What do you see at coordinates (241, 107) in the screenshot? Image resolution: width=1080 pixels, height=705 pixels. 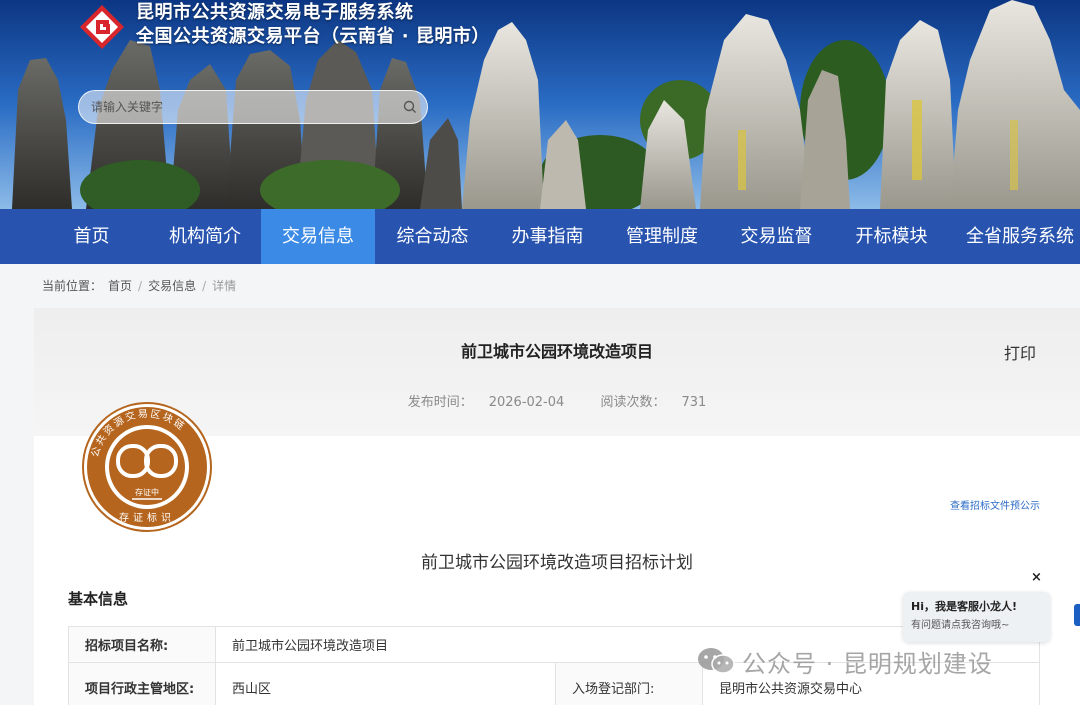 I see `search-input` at bounding box center [241, 107].